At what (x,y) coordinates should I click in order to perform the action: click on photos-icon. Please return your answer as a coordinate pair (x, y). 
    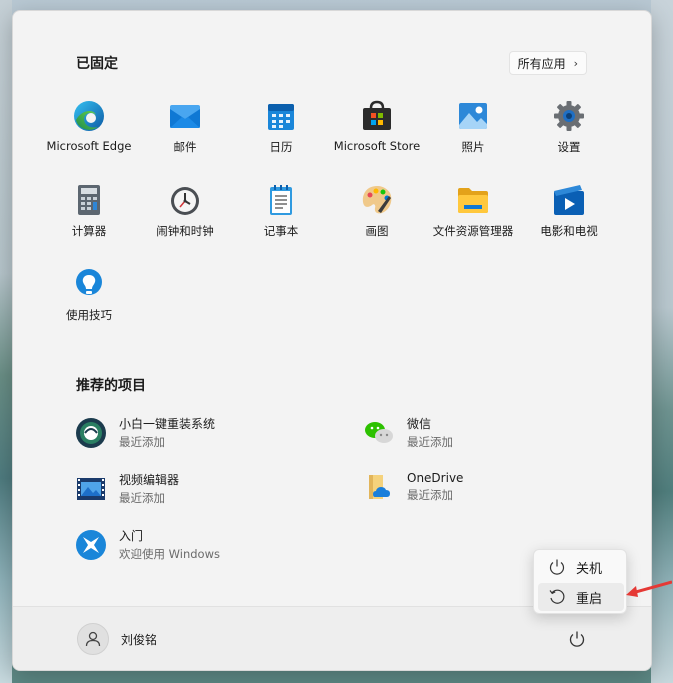
    Looking at the image, I should click on (473, 116).